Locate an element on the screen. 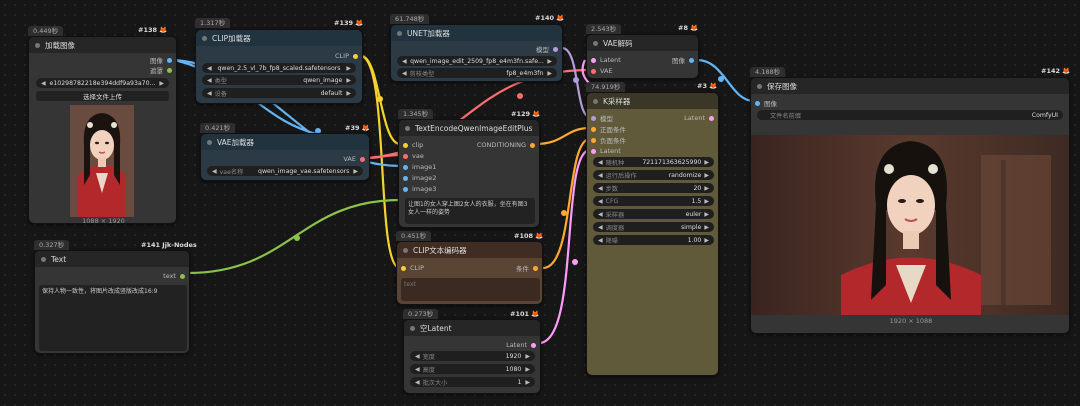 This screenshot has height=406, width=1080. control-after-generate-widget: ◀ 运行后操作 randomize ▶ is located at coordinates (653, 175).